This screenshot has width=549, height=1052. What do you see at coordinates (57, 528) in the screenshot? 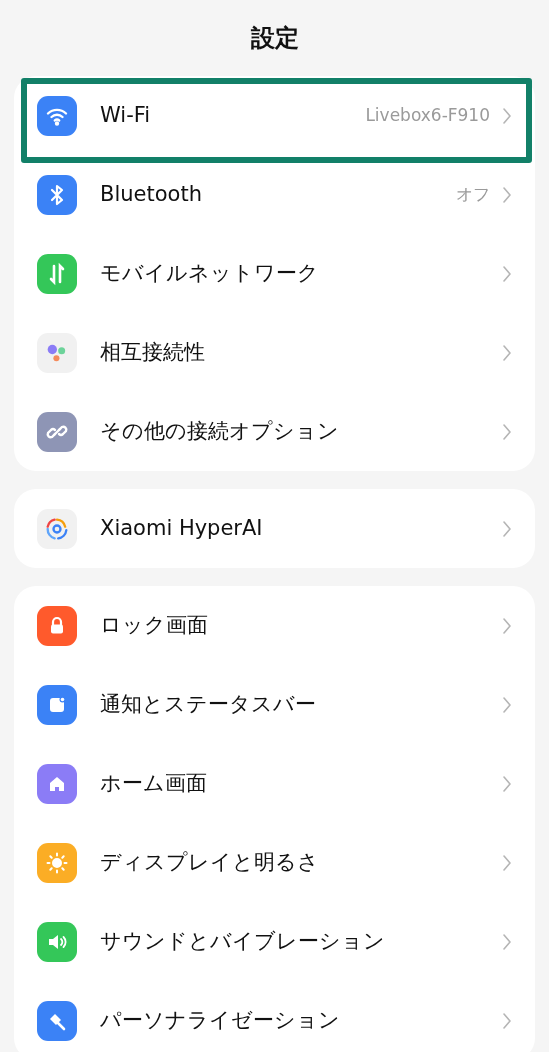
I see `swirl-icon` at bounding box center [57, 528].